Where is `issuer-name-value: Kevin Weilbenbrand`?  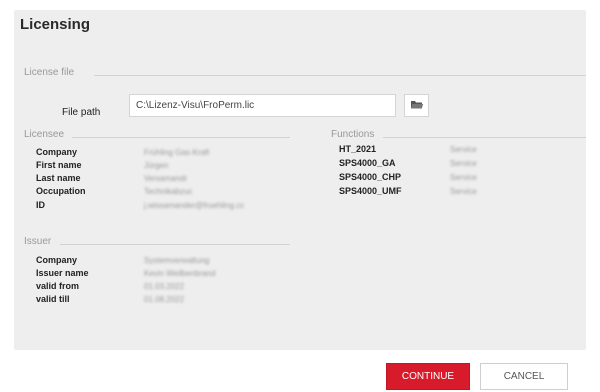 issuer-name-value: Kevin Weilbenbrand is located at coordinates (180, 273).